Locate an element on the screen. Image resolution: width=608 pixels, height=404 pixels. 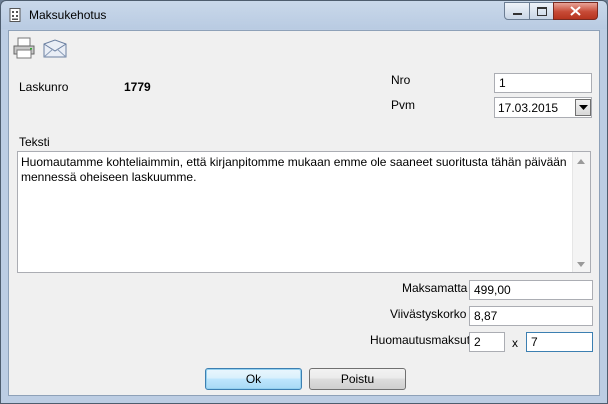
pvm-label: Pvm is located at coordinates (403, 105).